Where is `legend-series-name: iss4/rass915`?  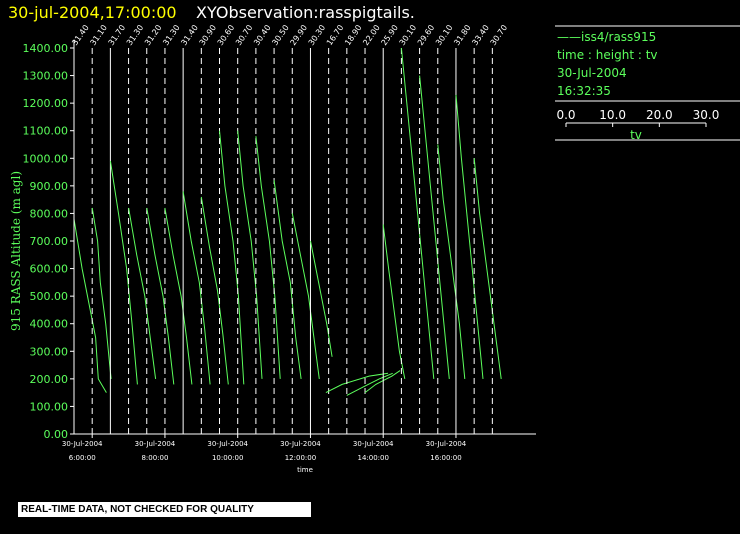 legend-series-name: iss4/rass915 is located at coordinates (619, 37).